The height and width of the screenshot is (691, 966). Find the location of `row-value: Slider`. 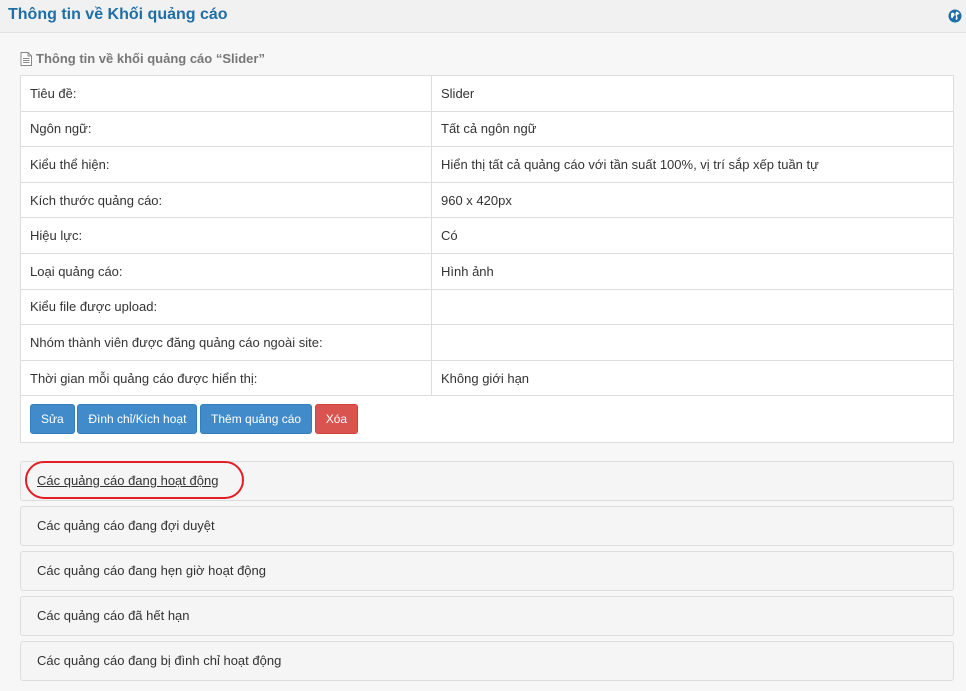

row-value: Slider is located at coordinates (692, 93).